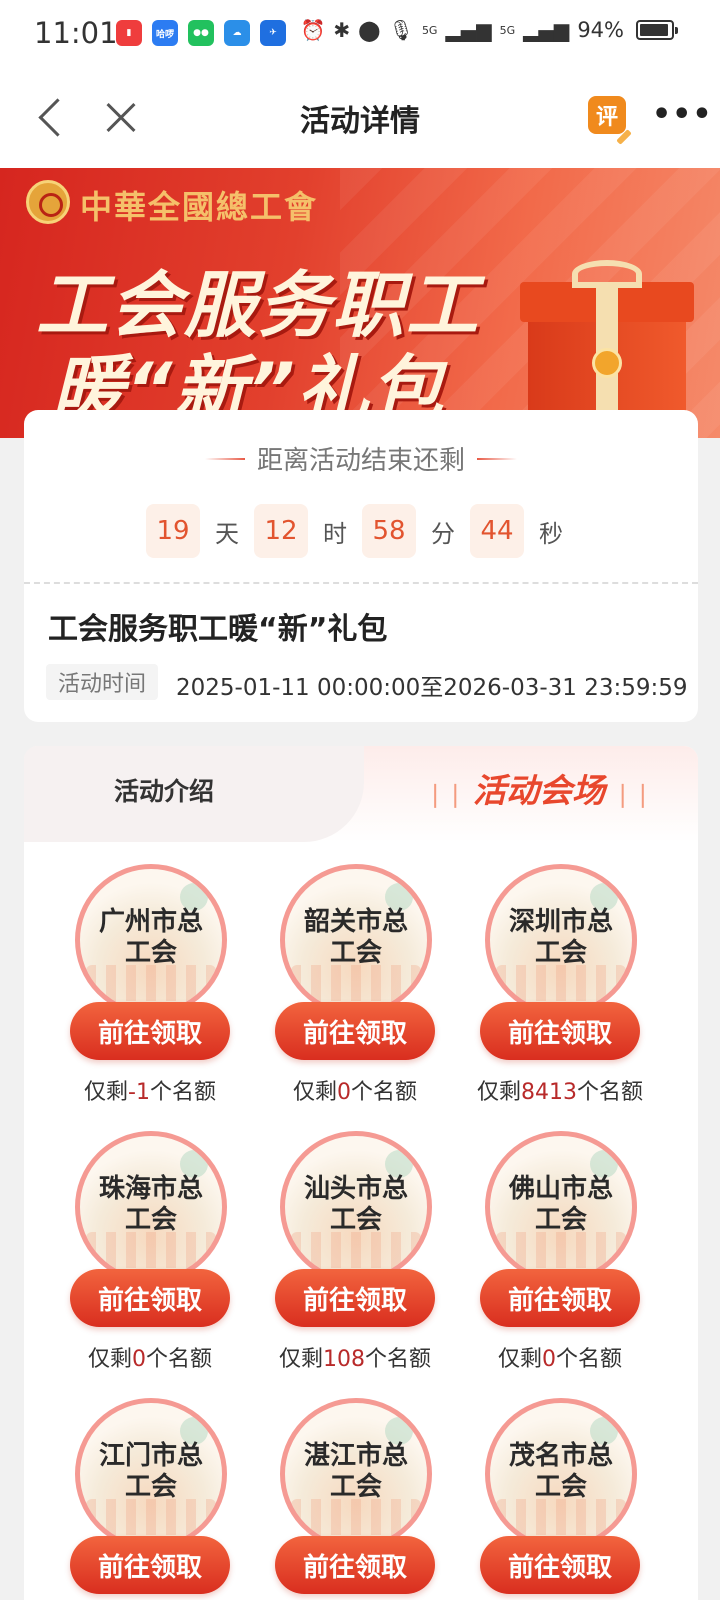 This screenshot has width=720, height=1600. I want to click on venue-badge: 深圳市总 工会, so click(561, 940).